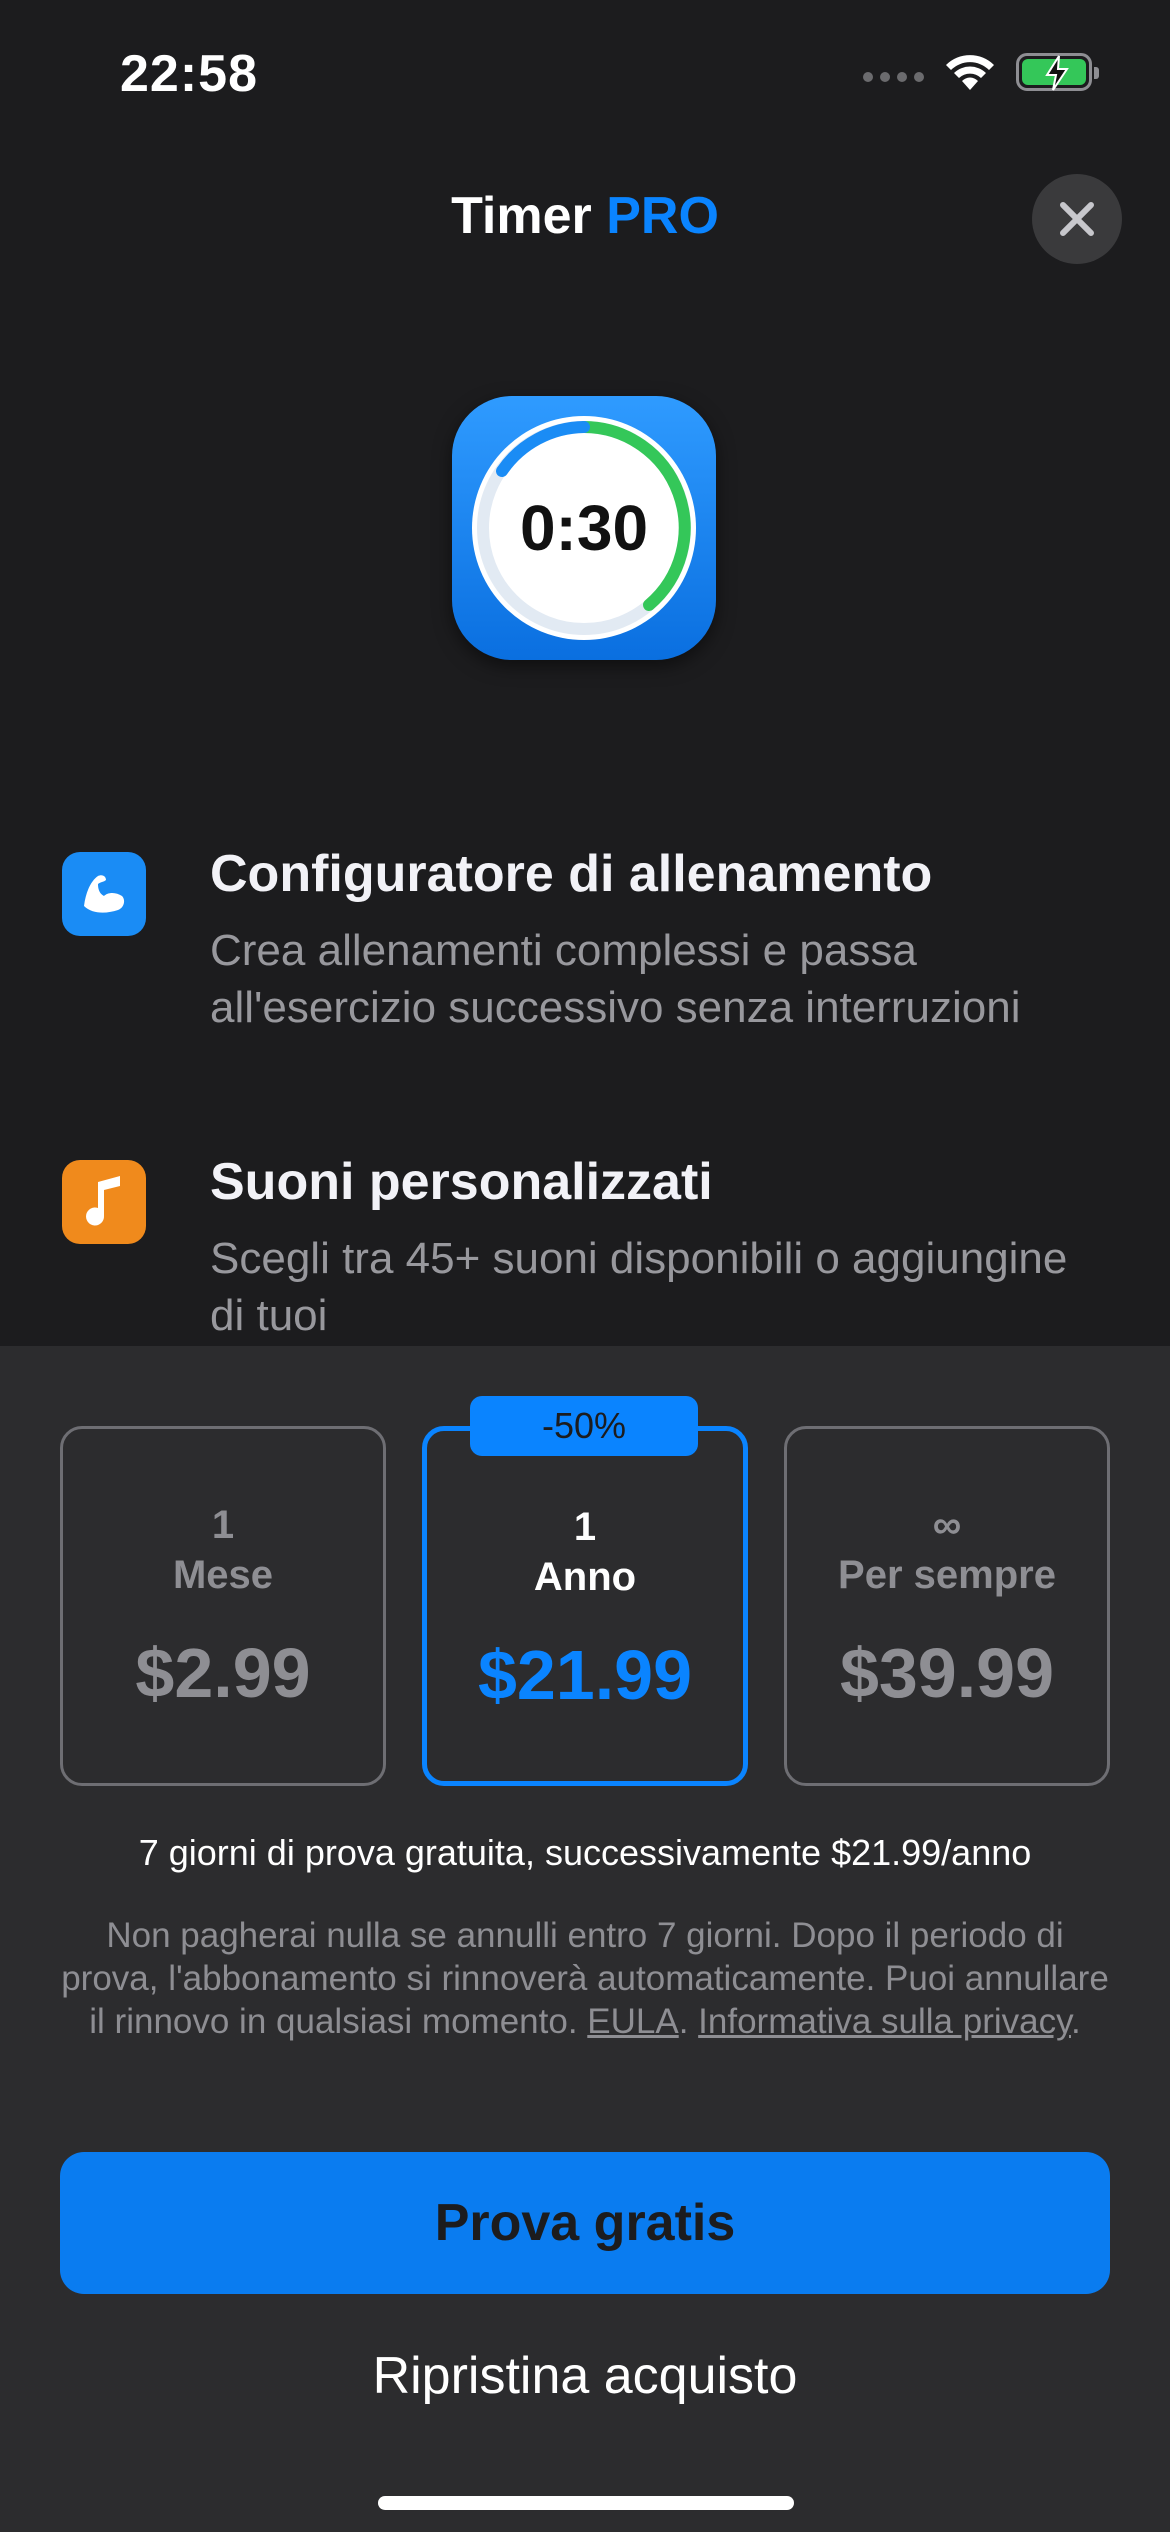  What do you see at coordinates (893, 77) in the screenshot?
I see `signal-icon` at bounding box center [893, 77].